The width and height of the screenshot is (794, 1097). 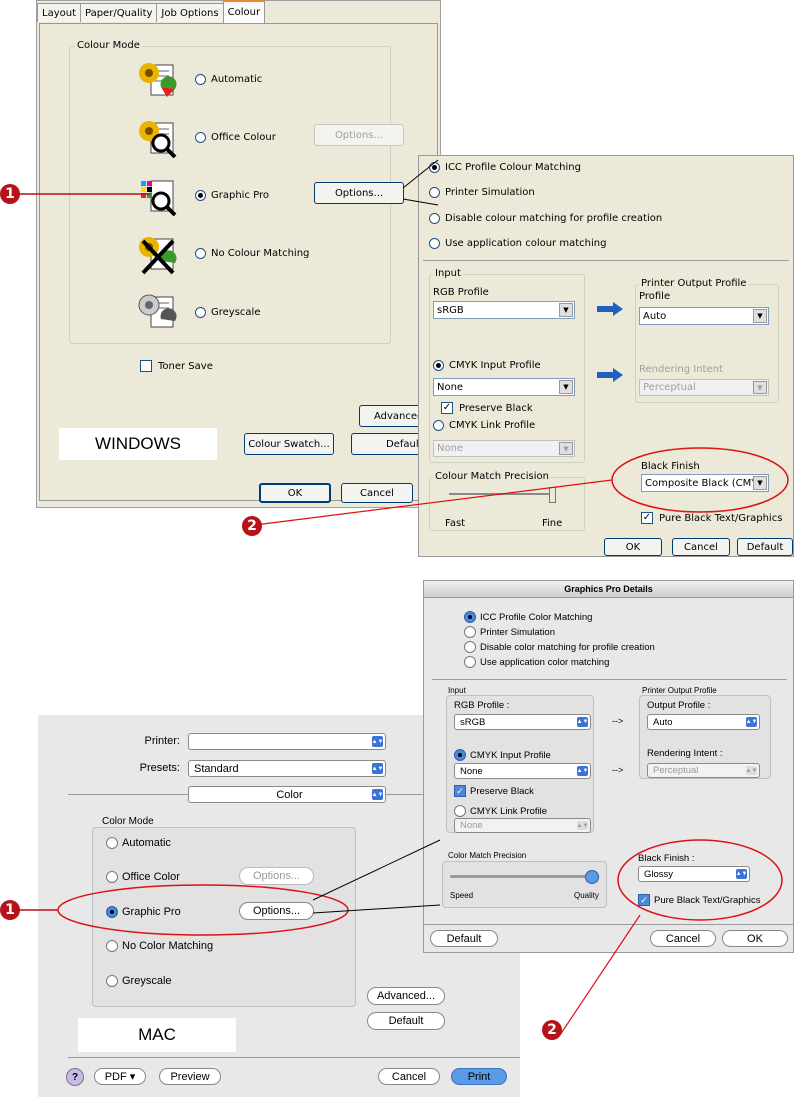 I want to click on output-profile-popup: Auto ▲▼, so click(x=703, y=722).